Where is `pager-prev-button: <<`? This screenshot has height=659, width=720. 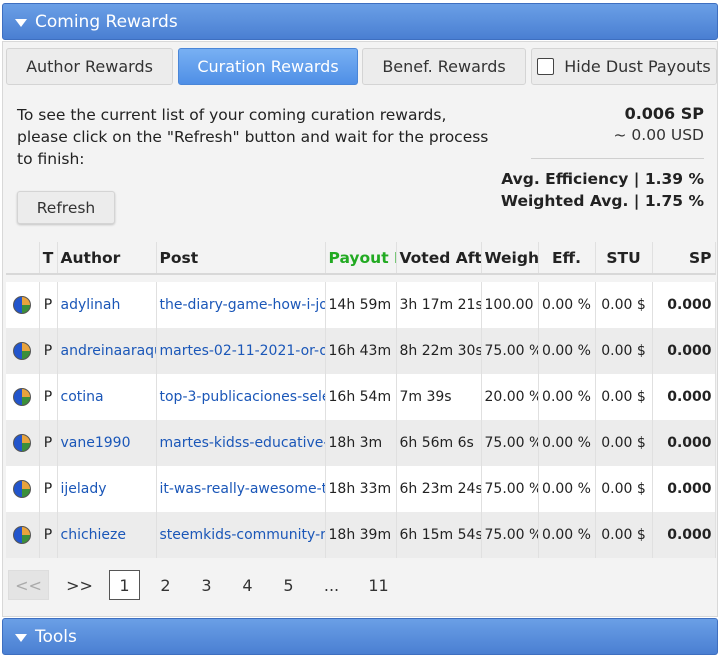 pager-prev-button: << is located at coordinates (28, 585).